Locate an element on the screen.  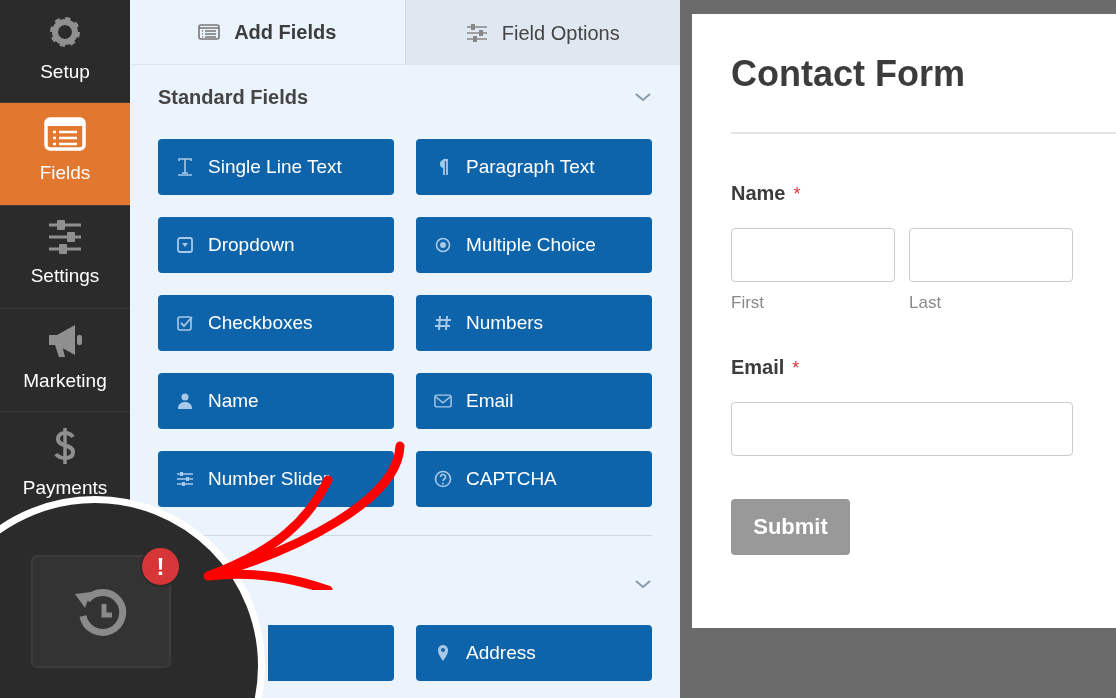
text-icon is located at coordinates (185, 167).